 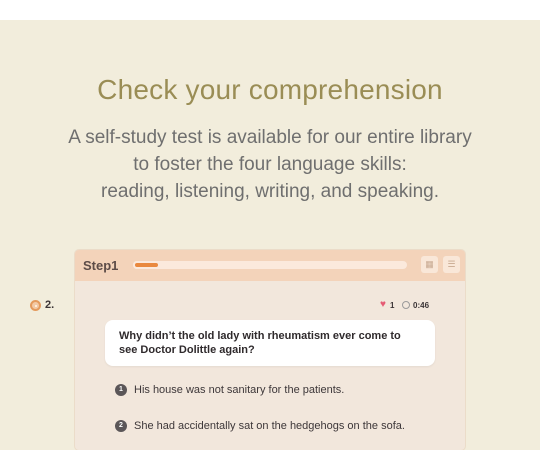 I want to click on timer-value: 0:46, so click(x=421, y=305).